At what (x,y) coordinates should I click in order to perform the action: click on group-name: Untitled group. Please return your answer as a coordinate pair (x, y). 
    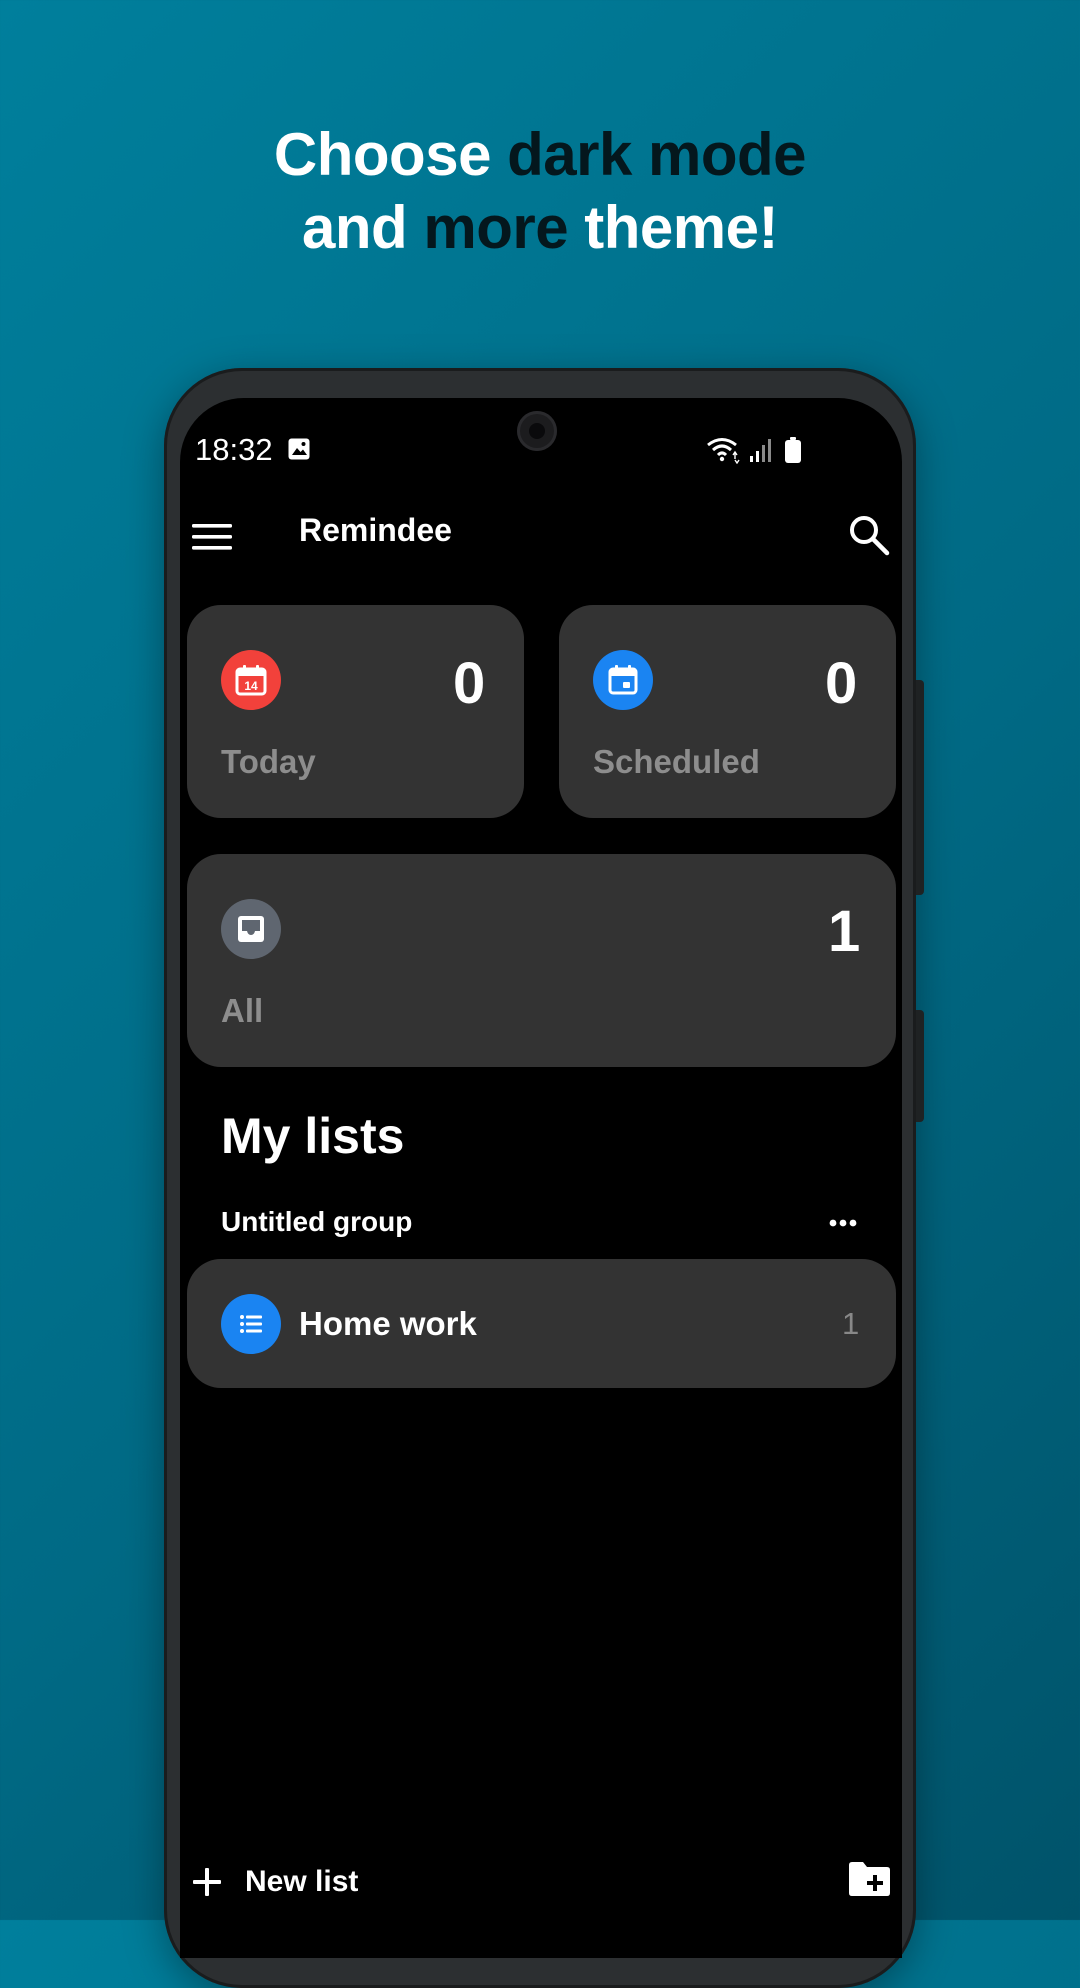
    Looking at the image, I should click on (316, 1222).